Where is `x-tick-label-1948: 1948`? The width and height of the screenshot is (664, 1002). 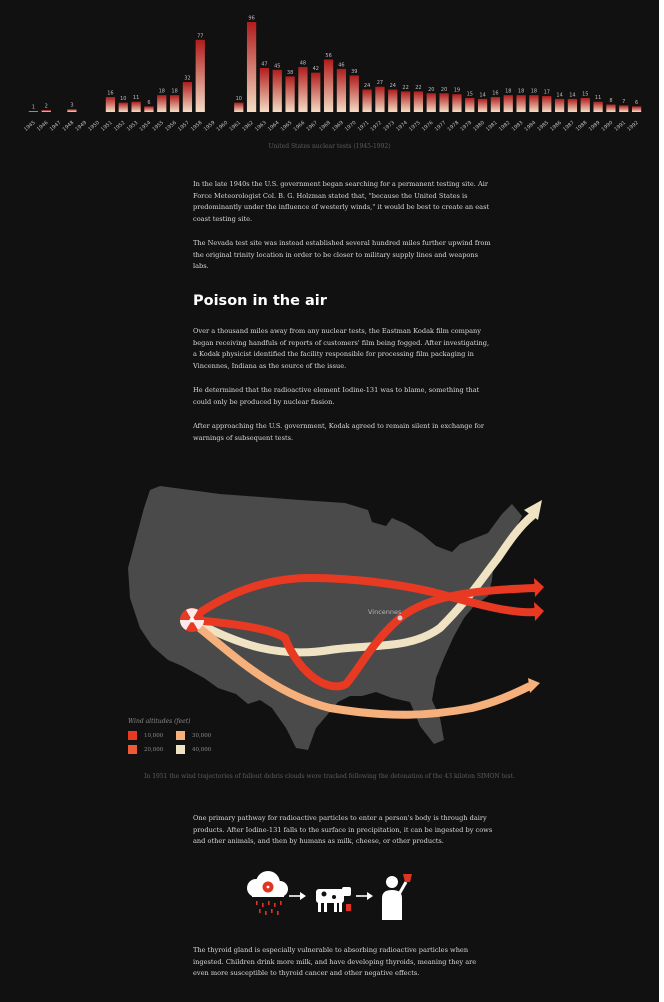 x-tick-label-1948: 1948 is located at coordinates (69, 126).